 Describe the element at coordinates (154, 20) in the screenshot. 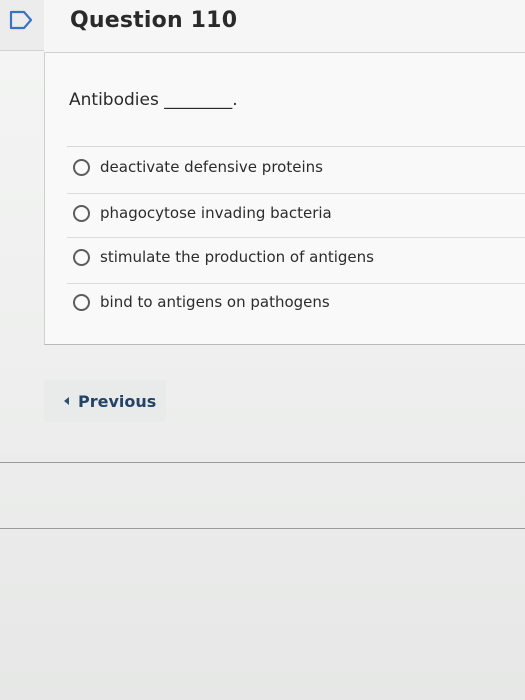

I see `question-title: Question 110` at that location.